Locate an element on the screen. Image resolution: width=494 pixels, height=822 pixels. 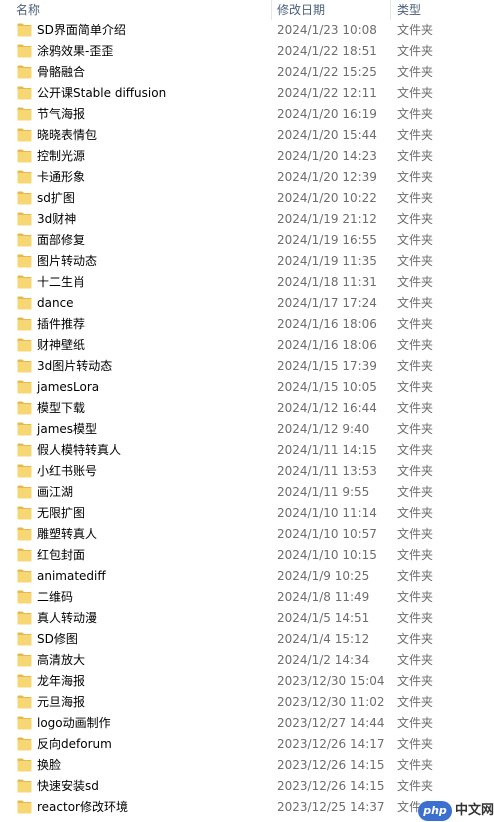
modified-date: 2024/1/5 14:51 is located at coordinates (323, 618).